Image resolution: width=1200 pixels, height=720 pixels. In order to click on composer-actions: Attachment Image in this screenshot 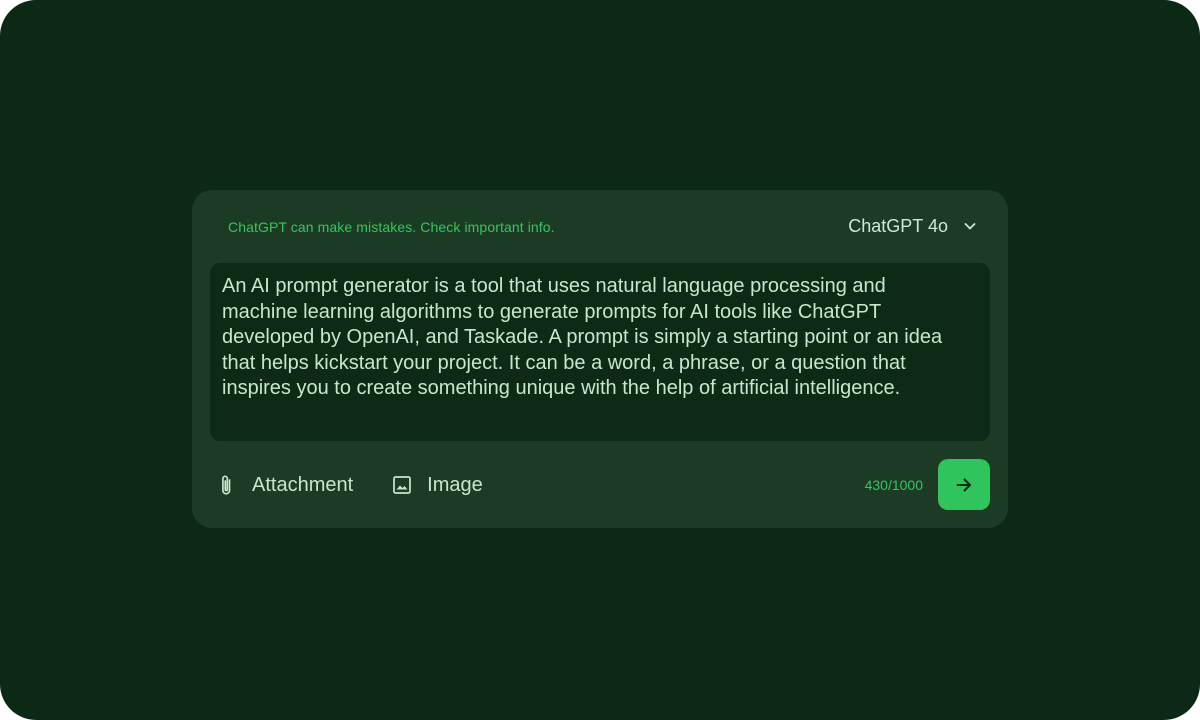, I will do `click(349, 485)`.